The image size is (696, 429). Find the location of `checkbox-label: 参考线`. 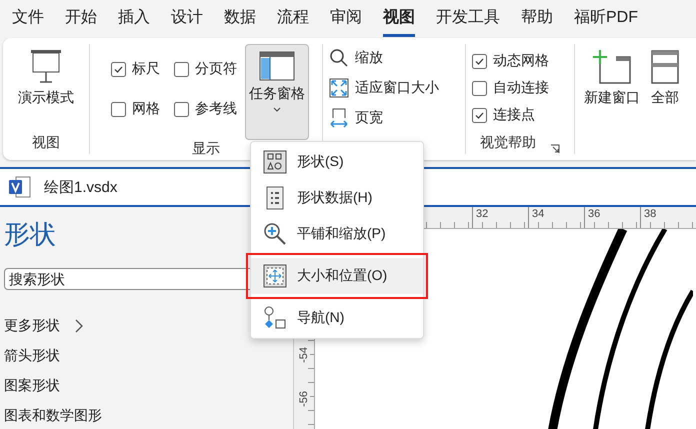

checkbox-label: 参考线 is located at coordinates (216, 109).